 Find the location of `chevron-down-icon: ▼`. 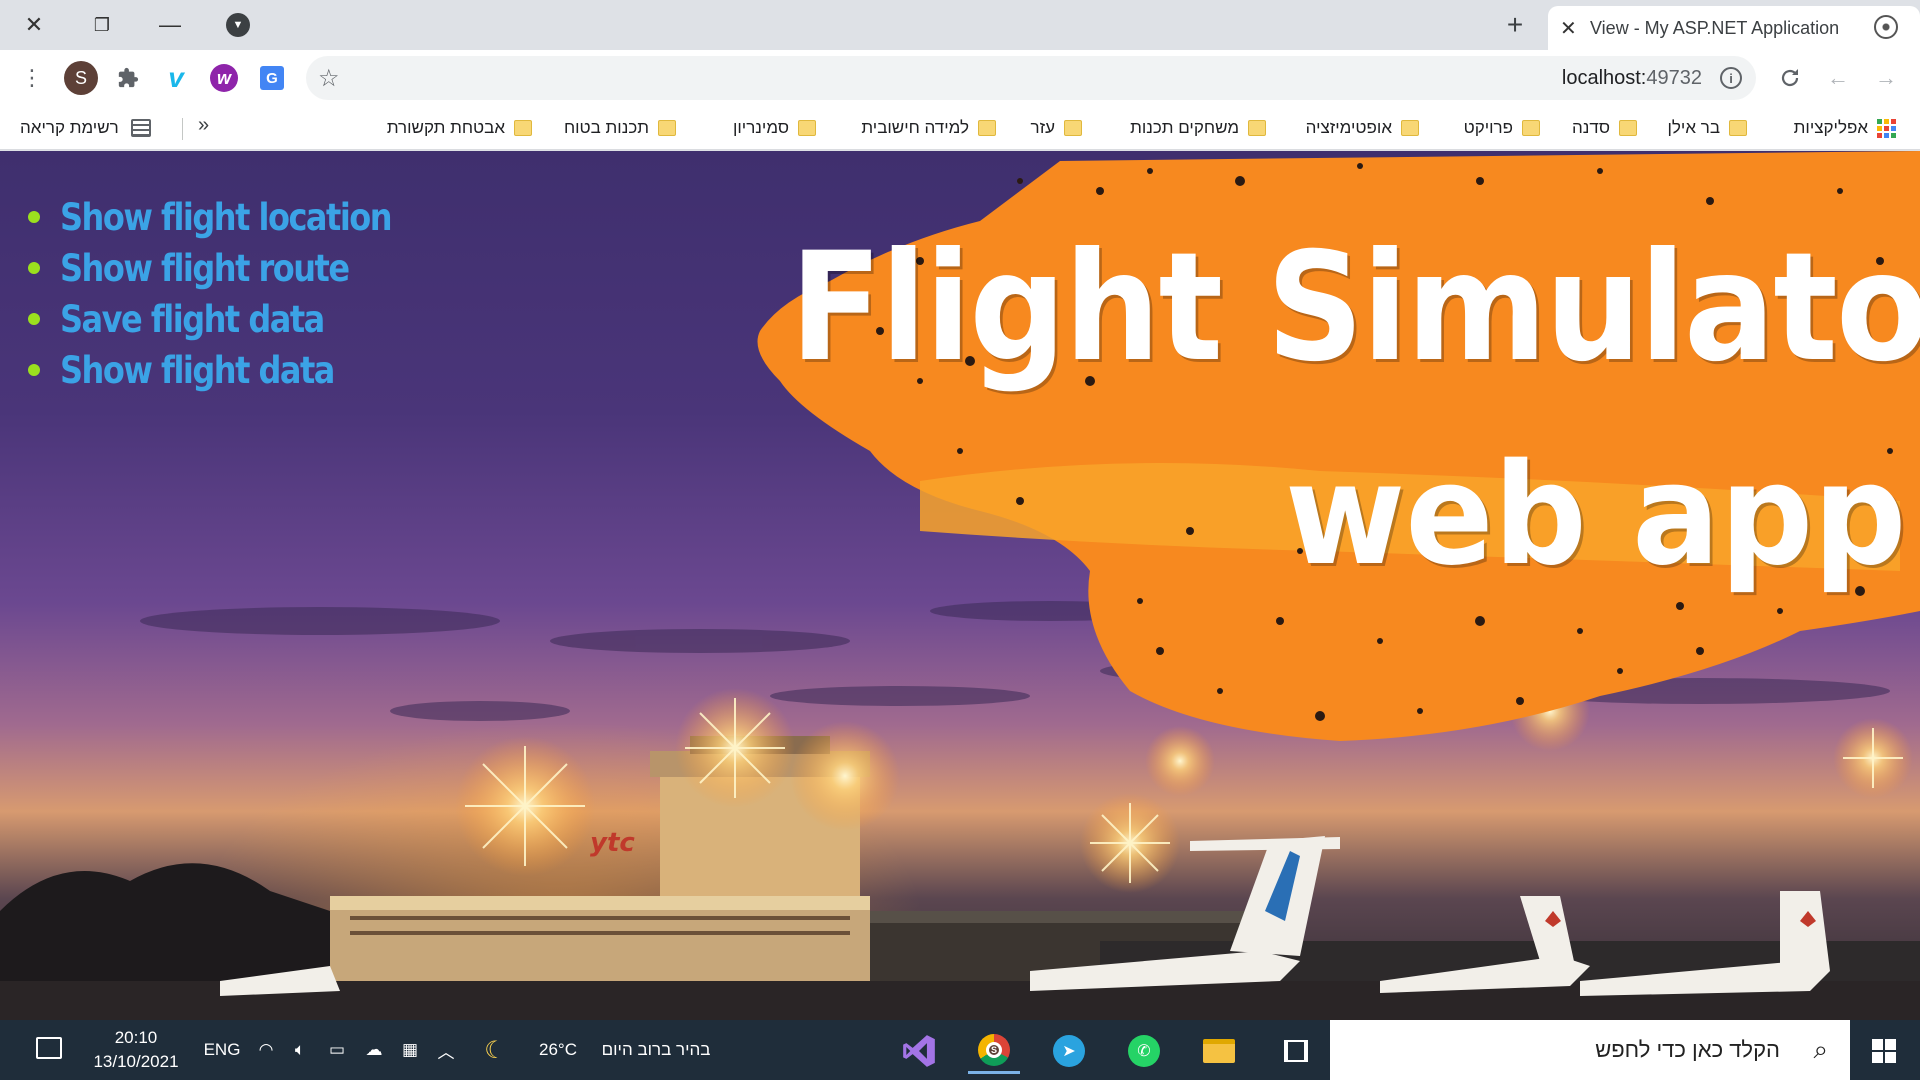

chevron-down-icon: ▼ is located at coordinates (238, 25).